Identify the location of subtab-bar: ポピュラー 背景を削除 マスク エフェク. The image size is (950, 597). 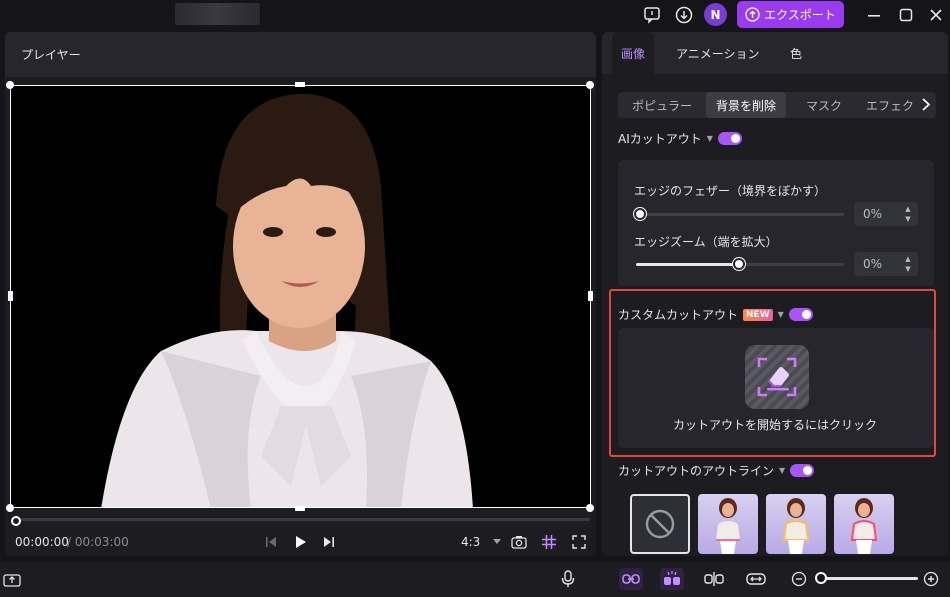
(777, 105).